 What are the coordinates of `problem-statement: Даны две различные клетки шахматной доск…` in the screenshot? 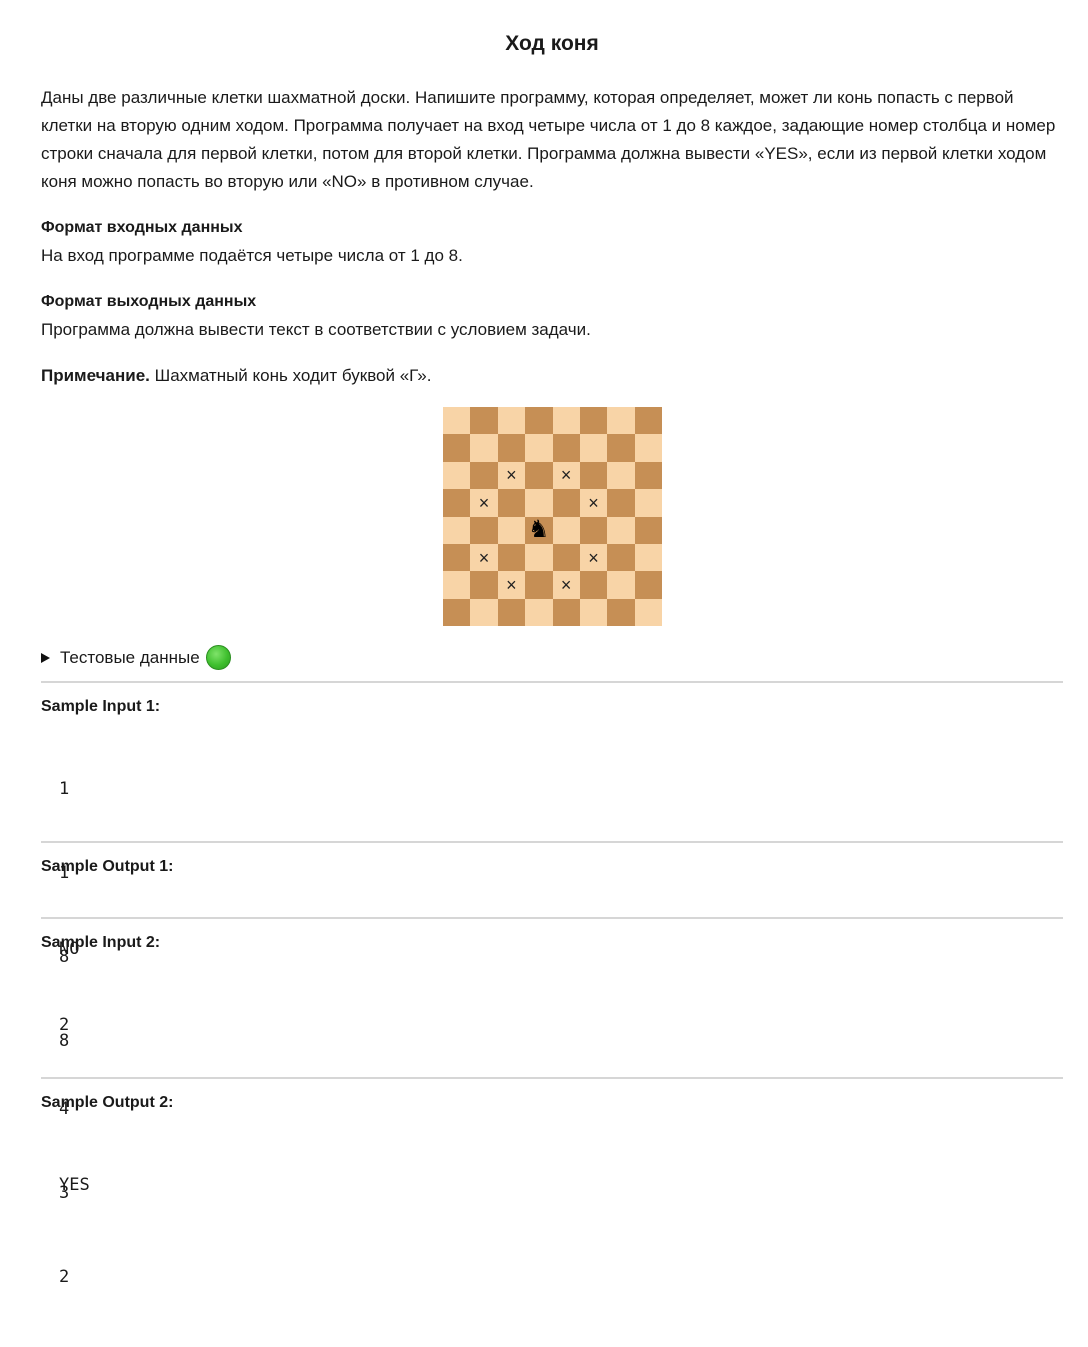 It's located at (548, 139).